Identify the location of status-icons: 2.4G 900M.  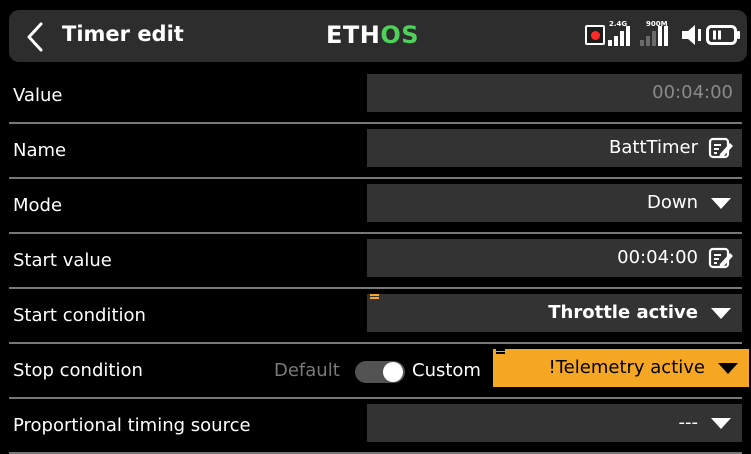
(664, 35).